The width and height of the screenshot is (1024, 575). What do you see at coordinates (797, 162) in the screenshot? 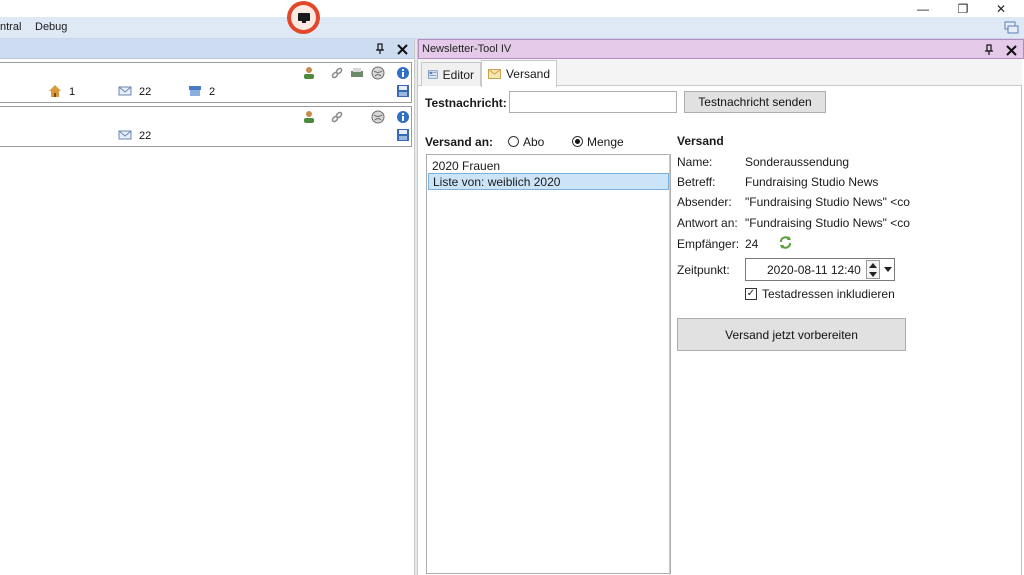
I see `name-value: Sonderaussendung` at bounding box center [797, 162].